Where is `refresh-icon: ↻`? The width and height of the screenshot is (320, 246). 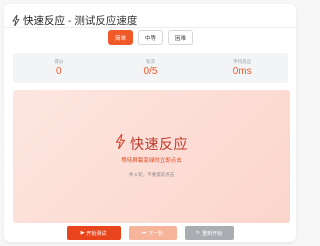 refresh-icon: ↻ is located at coordinates (198, 233).